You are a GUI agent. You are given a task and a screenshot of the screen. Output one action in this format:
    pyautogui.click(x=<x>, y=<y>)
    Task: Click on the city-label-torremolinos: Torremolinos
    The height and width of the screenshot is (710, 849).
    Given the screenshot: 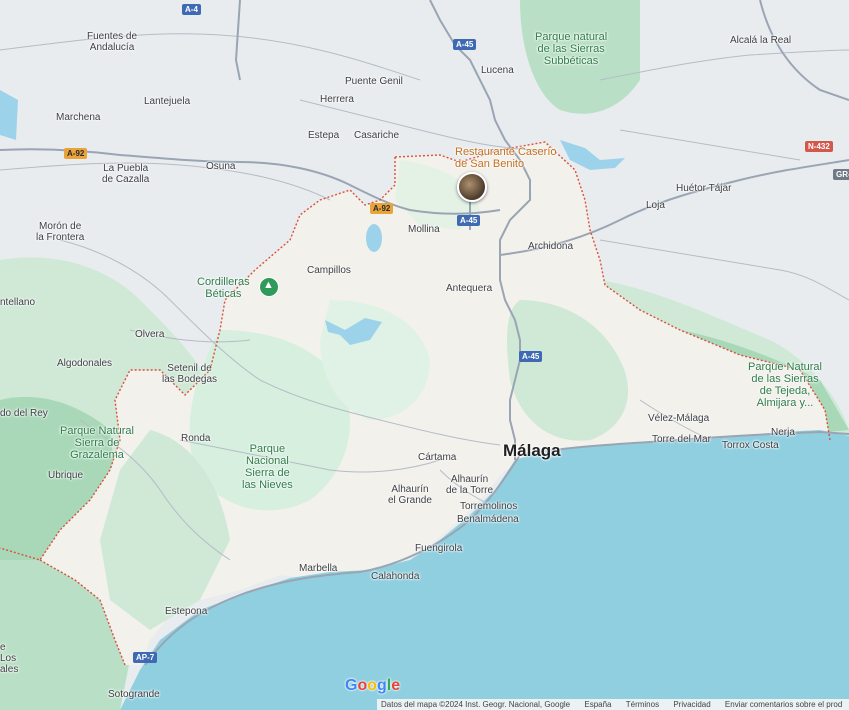 What is the action you would take?
    pyautogui.click(x=488, y=506)
    